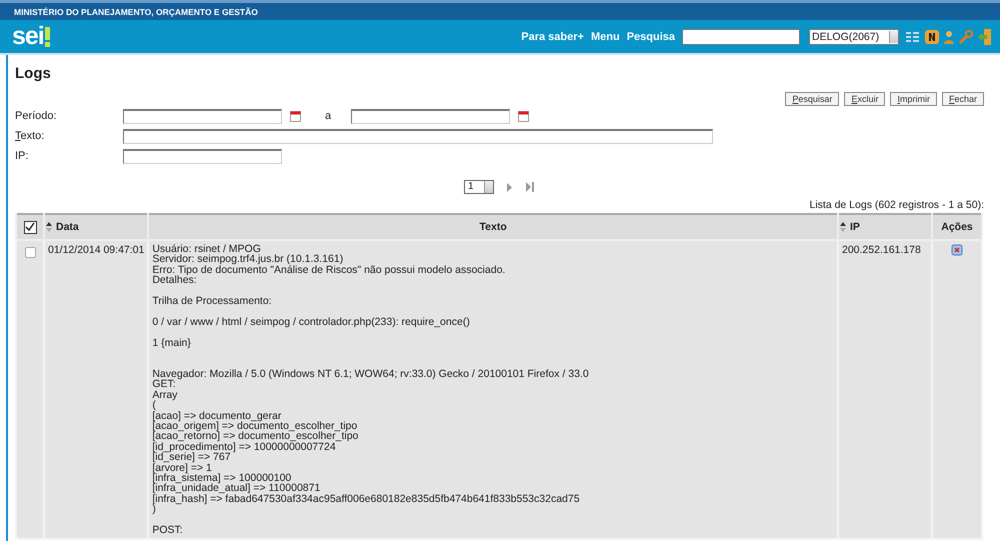  What do you see at coordinates (896, 206) in the screenshot?
I see `table-caption: Lista de Logs (602 registros - 1 a 50):` at bounding box center [896, 206].